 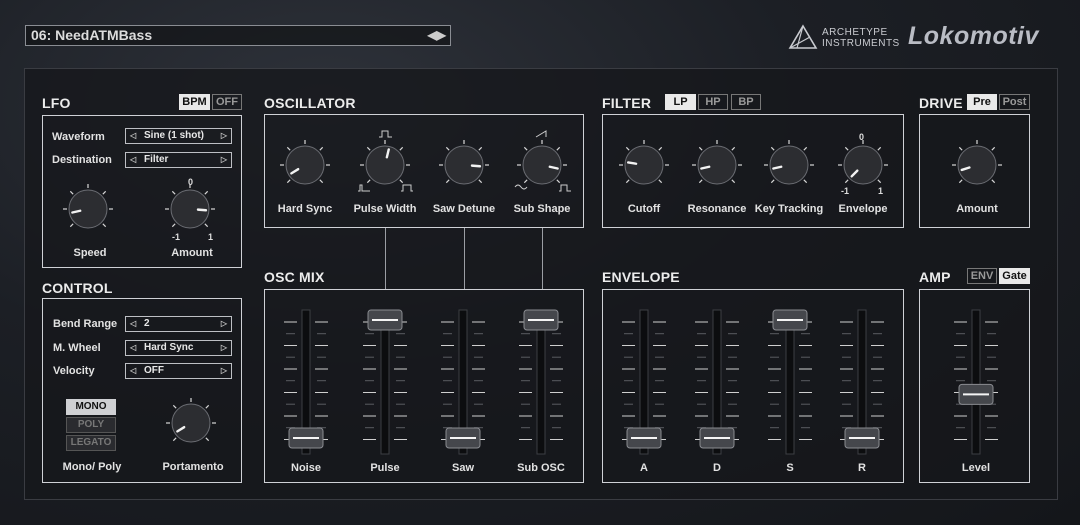 I want to click on drive-post-toggle: Post, so click(x=1014, y=102).